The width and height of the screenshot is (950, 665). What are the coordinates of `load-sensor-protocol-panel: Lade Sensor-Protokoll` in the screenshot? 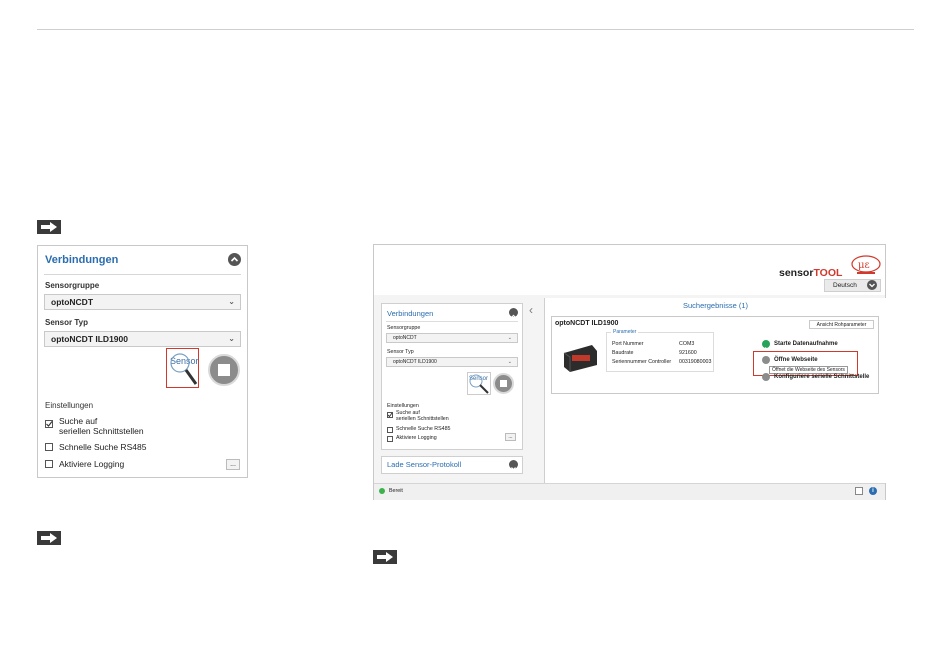 It's located at (452, 465).